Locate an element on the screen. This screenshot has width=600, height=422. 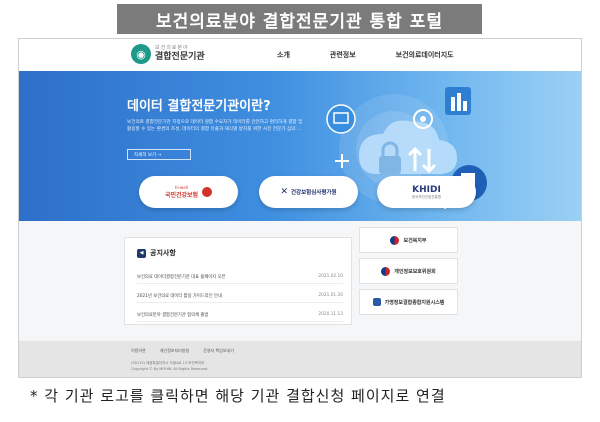
notice-title: 공지사항 is located at coordinates (163, 253).